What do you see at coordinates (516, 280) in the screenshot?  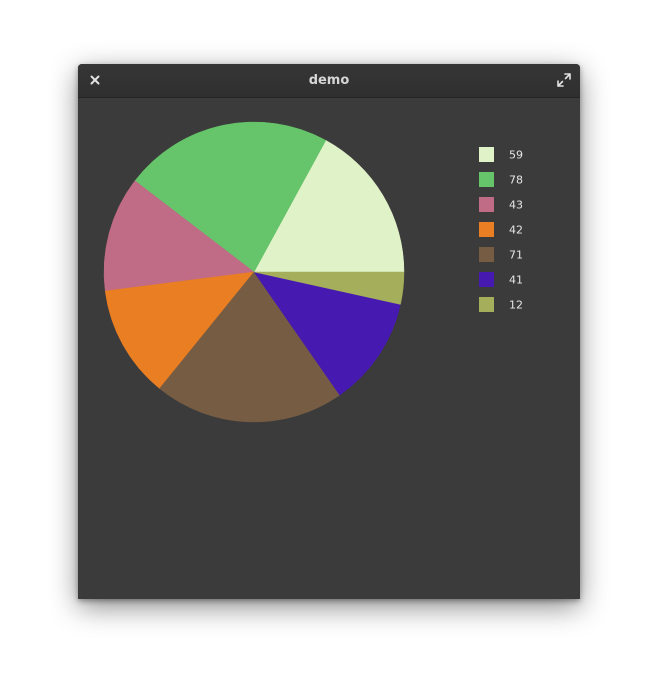 I see `legend-label: 41` at bounding box center [516, 280].